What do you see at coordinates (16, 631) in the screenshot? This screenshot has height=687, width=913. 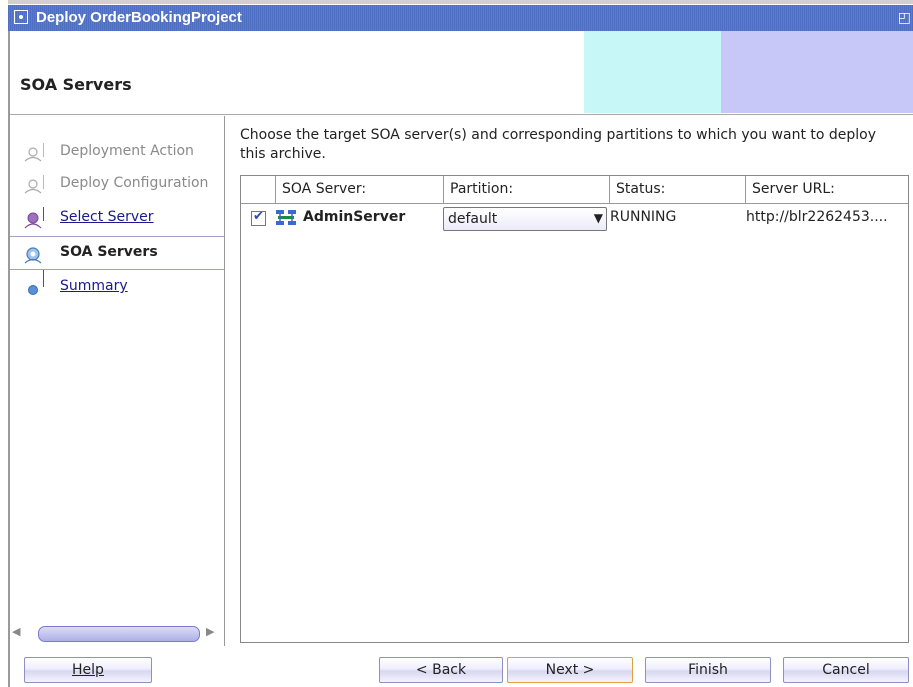 I see `scroll-left-icon: ◀` at bounding box center [16, 631].